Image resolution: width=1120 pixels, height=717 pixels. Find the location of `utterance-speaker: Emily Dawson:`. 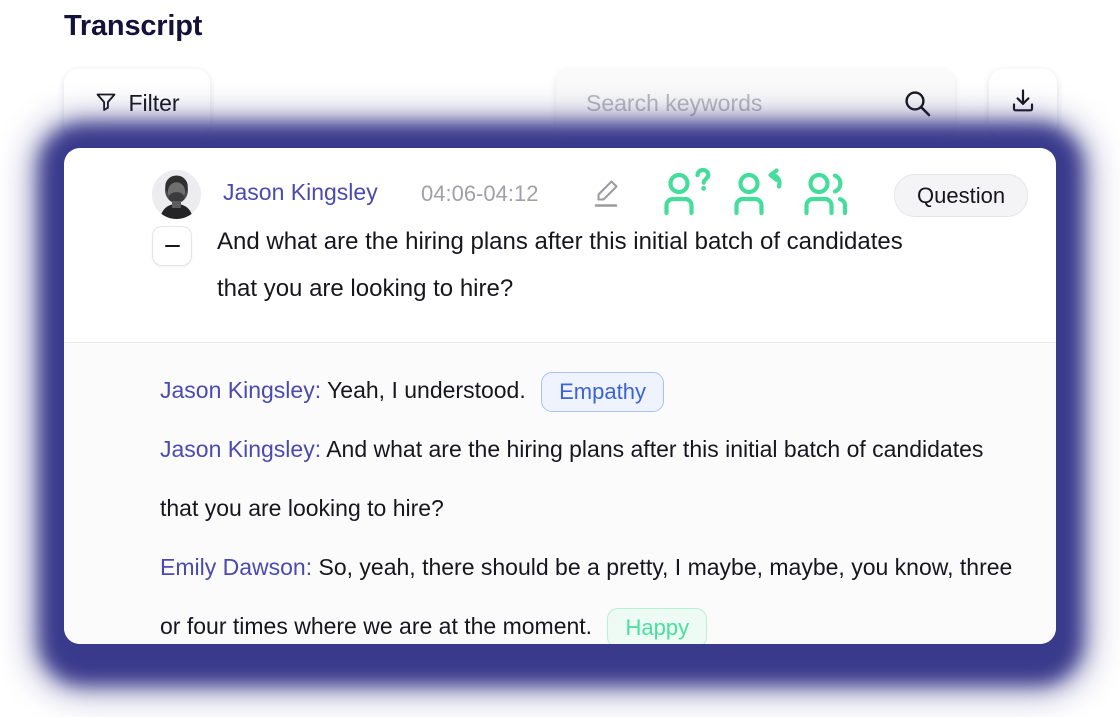

utterance-speaker: Emily Dawson: is located at coordinates (236, 567).